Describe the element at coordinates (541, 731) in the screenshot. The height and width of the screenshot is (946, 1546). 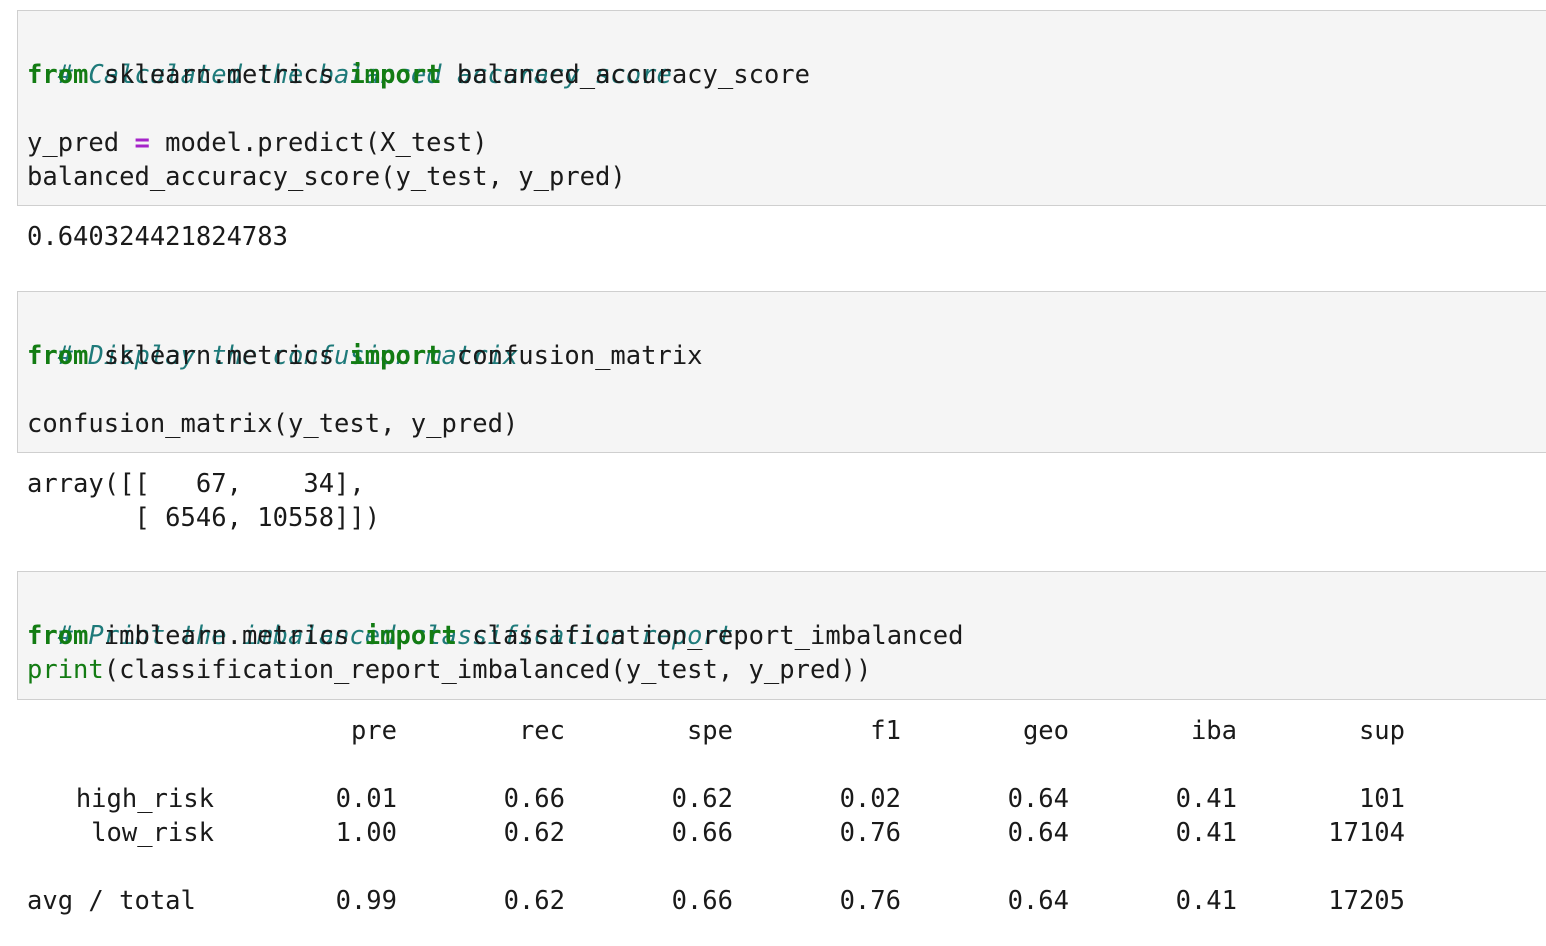
I see `report-header-cell: rec` at that location.